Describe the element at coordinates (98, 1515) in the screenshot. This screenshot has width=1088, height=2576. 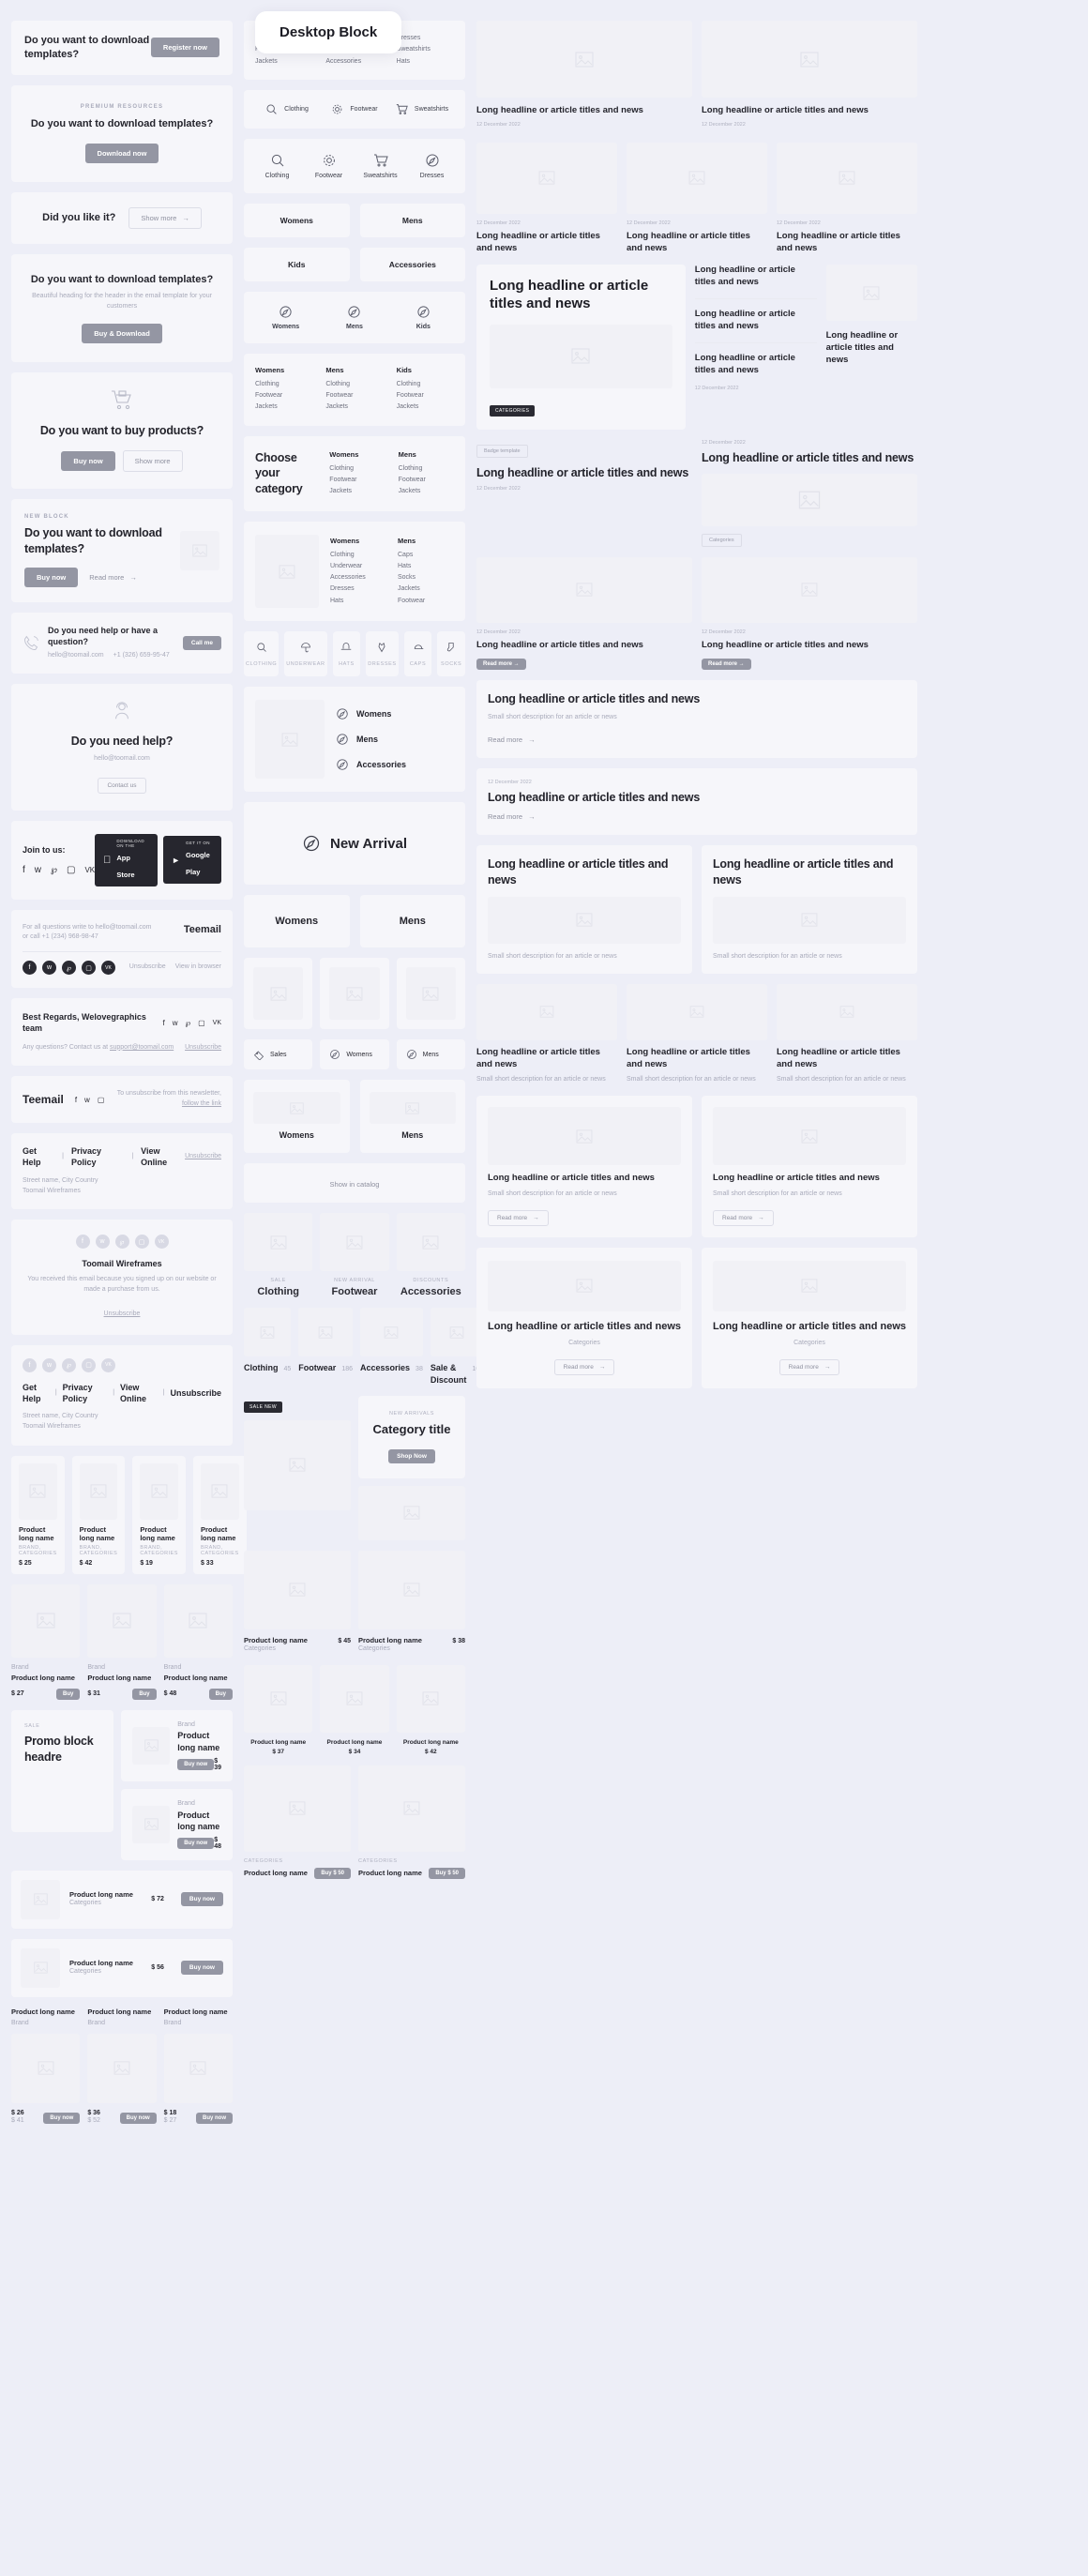
I see `product-card: Product long name BRAND, CATEGORIES $ 42` at that location.